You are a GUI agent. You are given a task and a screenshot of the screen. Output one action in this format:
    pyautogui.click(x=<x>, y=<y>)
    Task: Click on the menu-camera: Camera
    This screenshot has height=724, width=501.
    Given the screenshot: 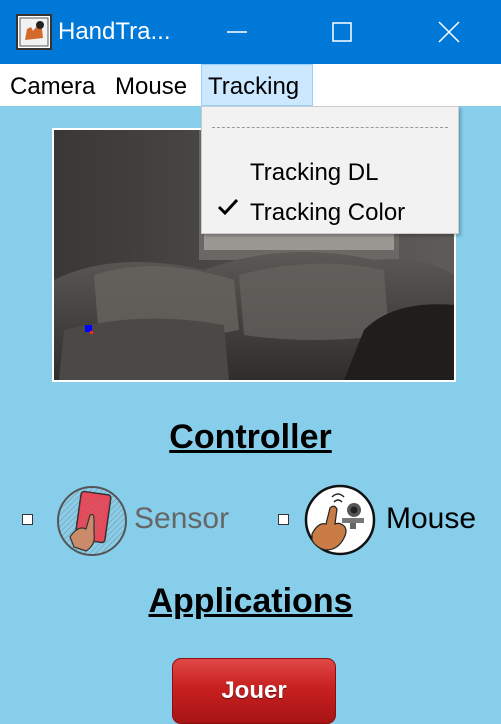 What is the action you would take?
    pyautogui.click(x=52, y=85)
    